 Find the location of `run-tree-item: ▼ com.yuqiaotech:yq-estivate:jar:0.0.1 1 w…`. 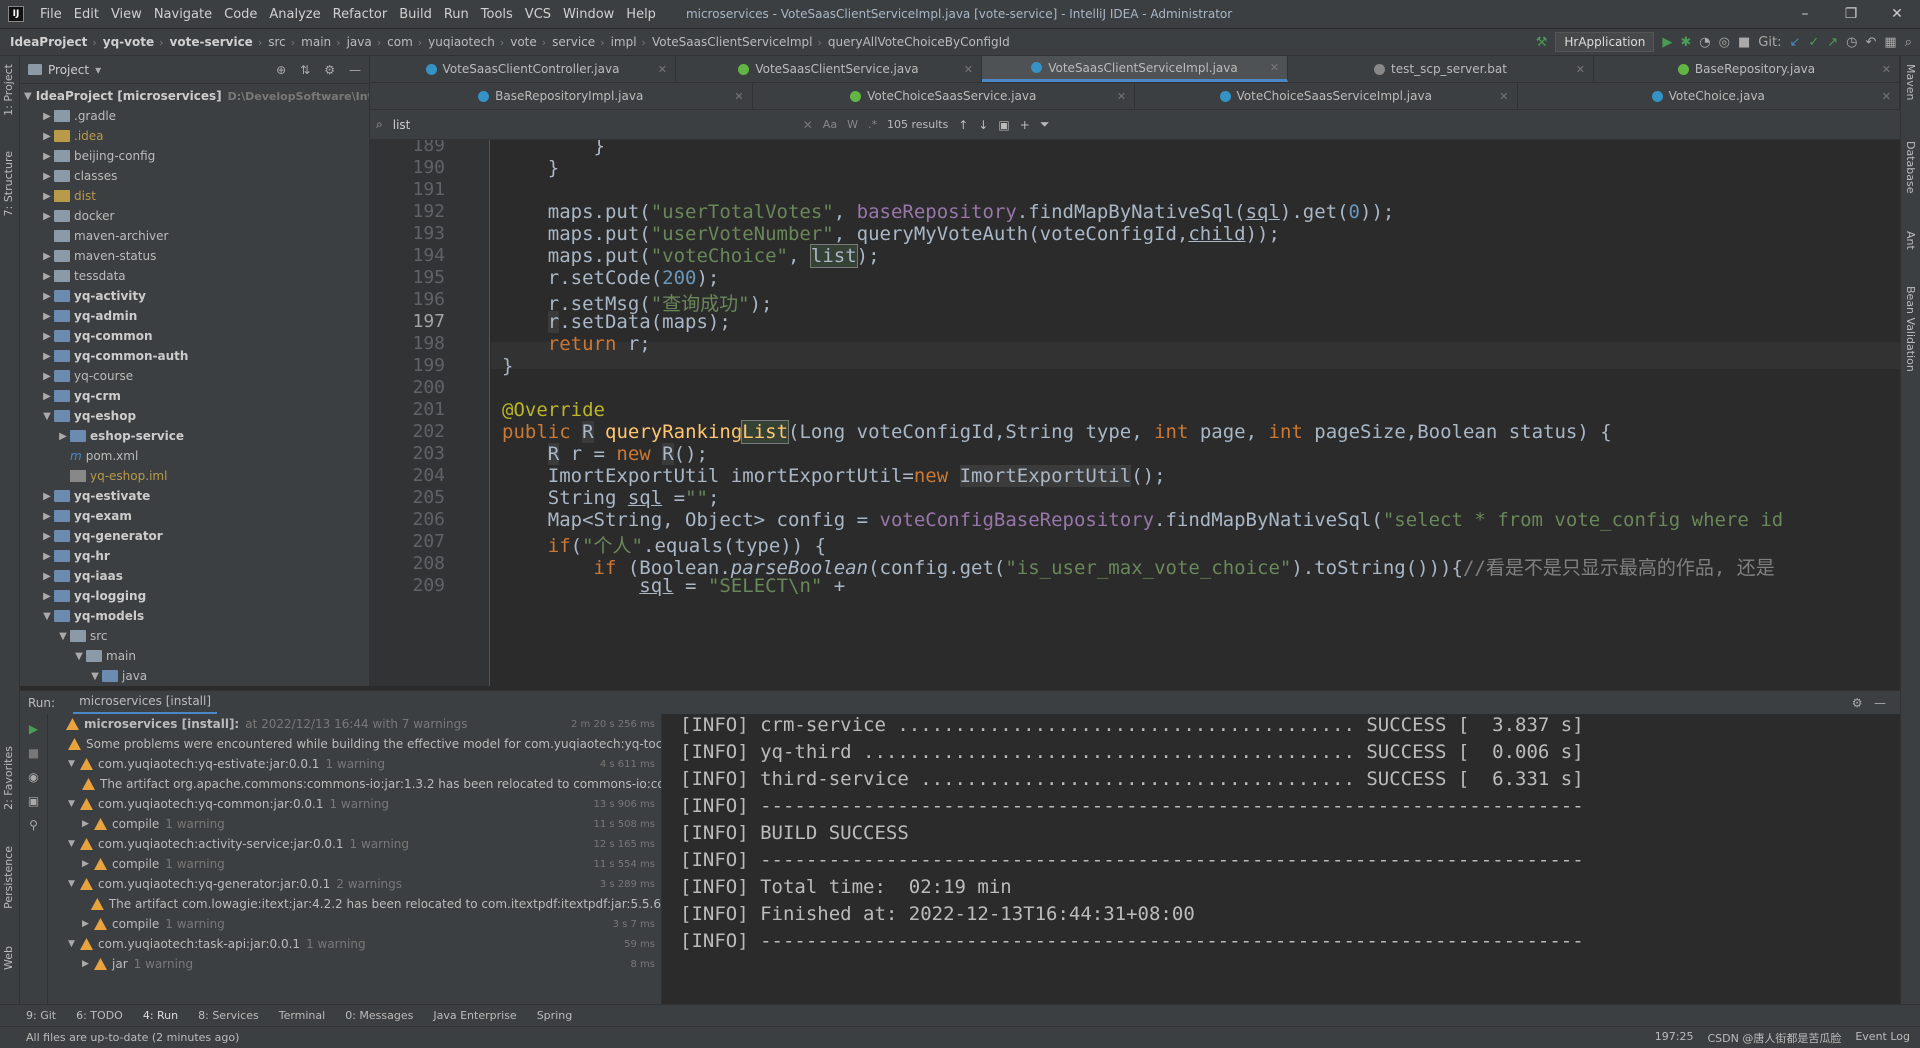

run-tree-item: ▼ com.yuqiaotech:yq-estivate:jar:0.0.1 1 w… is located at coordinates (354, 764).